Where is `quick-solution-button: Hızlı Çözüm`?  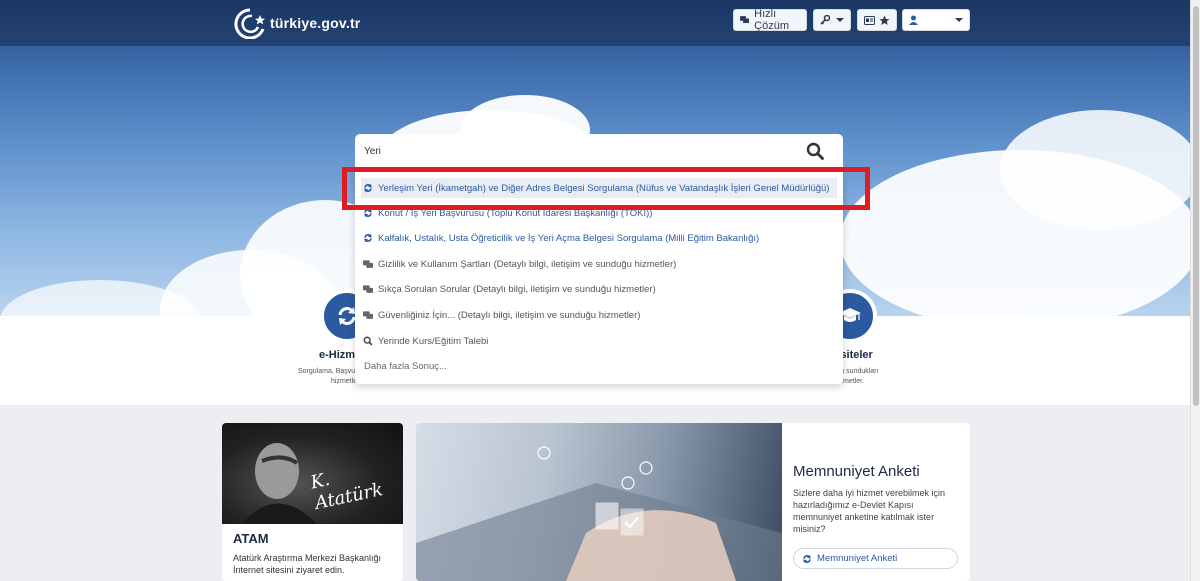 quick-solution-button: Hızlı Çözüm is located at coordinates (770, 20).